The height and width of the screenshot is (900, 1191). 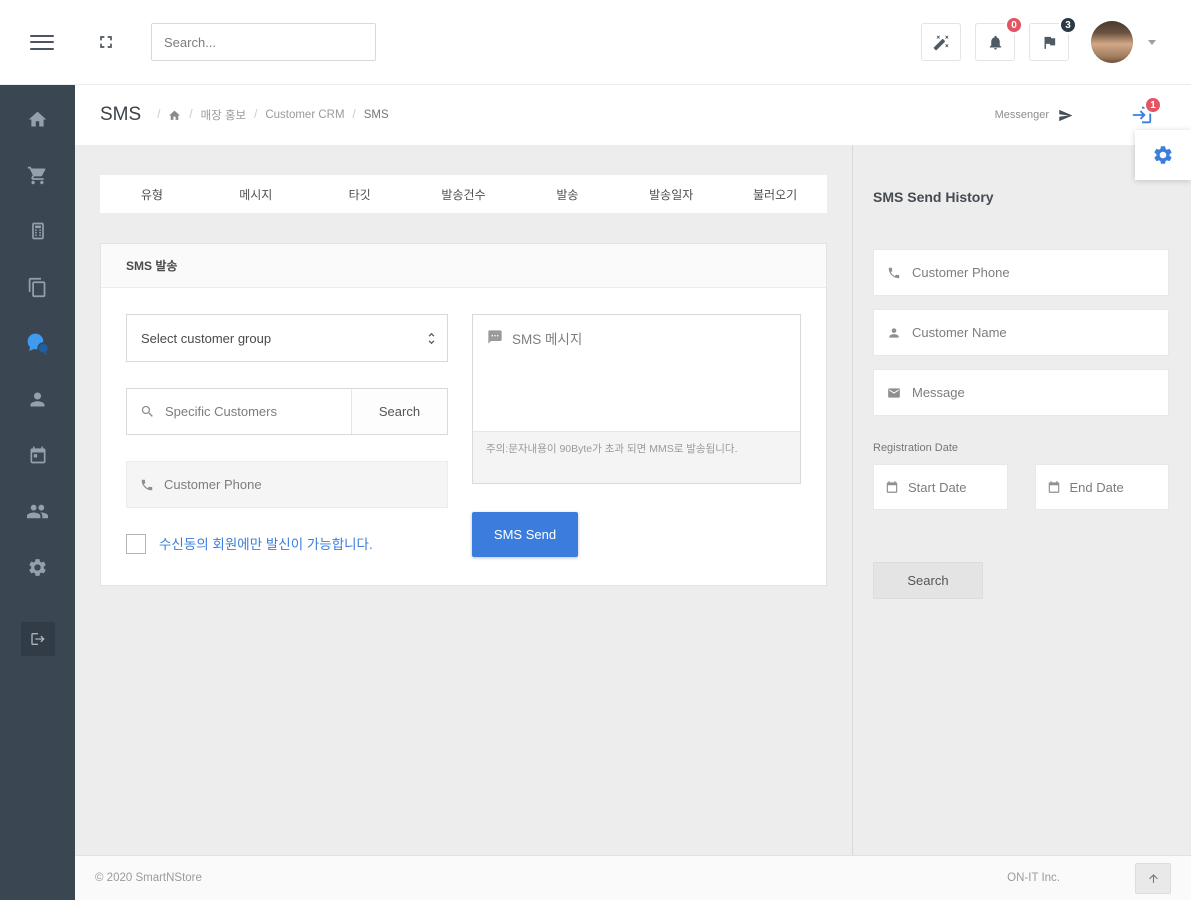 What do you see at coordinates (995, 42) in the screenshot?
I see `bell-icon` at bounding box center [995, 42].